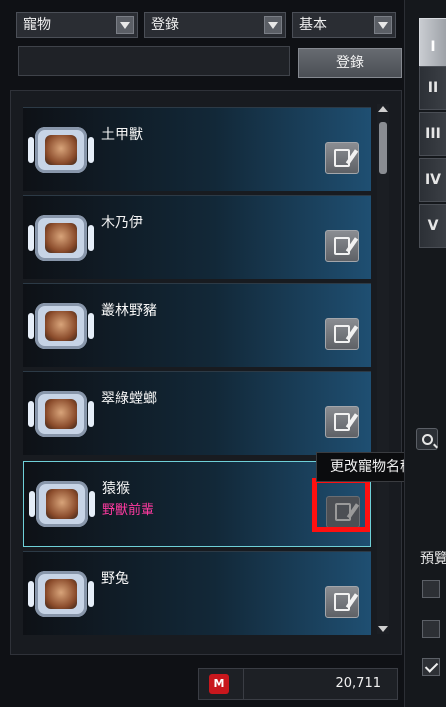 The image size is (446, 707). Describe the element at coordinates (341, 505) in the screenshot. I see `highlight-box` at that location.